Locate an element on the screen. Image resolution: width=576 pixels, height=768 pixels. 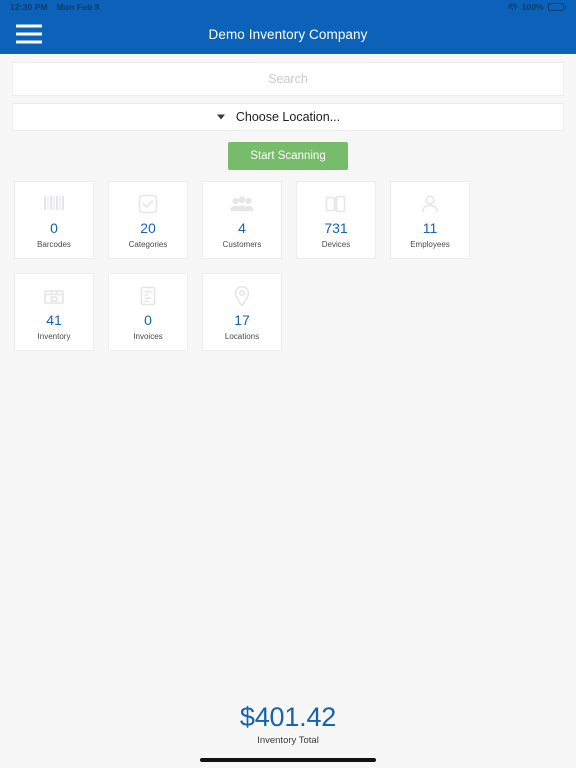
stat-card-value: 41 is located at coordinates (54, 320).